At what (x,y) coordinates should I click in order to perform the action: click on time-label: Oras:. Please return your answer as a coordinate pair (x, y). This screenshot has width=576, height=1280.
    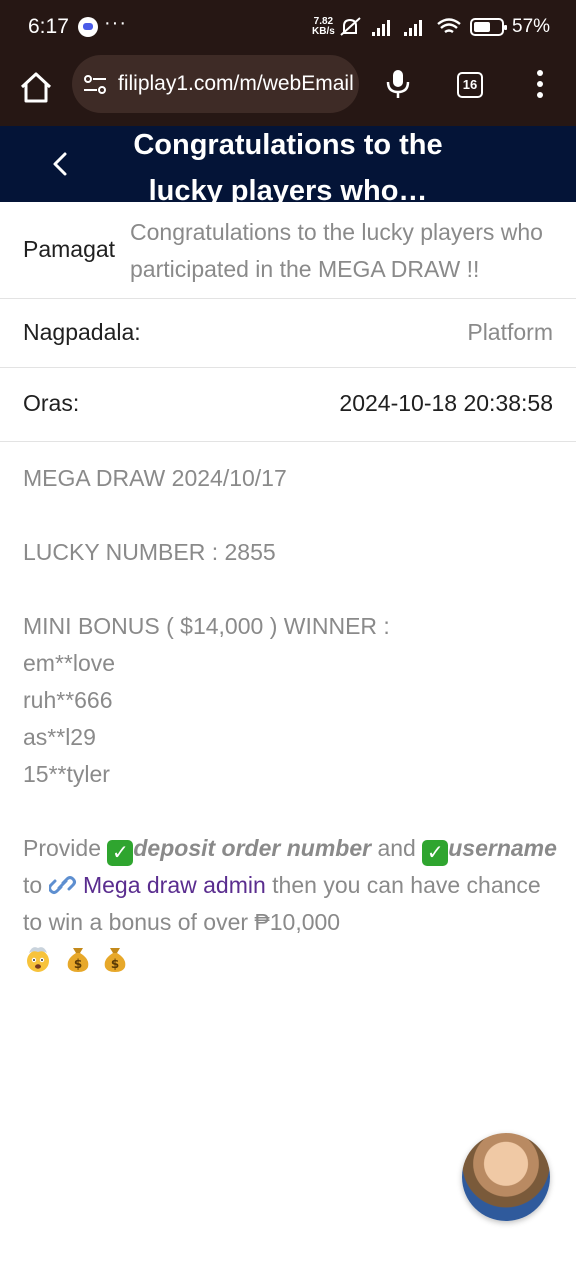
    Looking at the image, I should click on (51, 403).